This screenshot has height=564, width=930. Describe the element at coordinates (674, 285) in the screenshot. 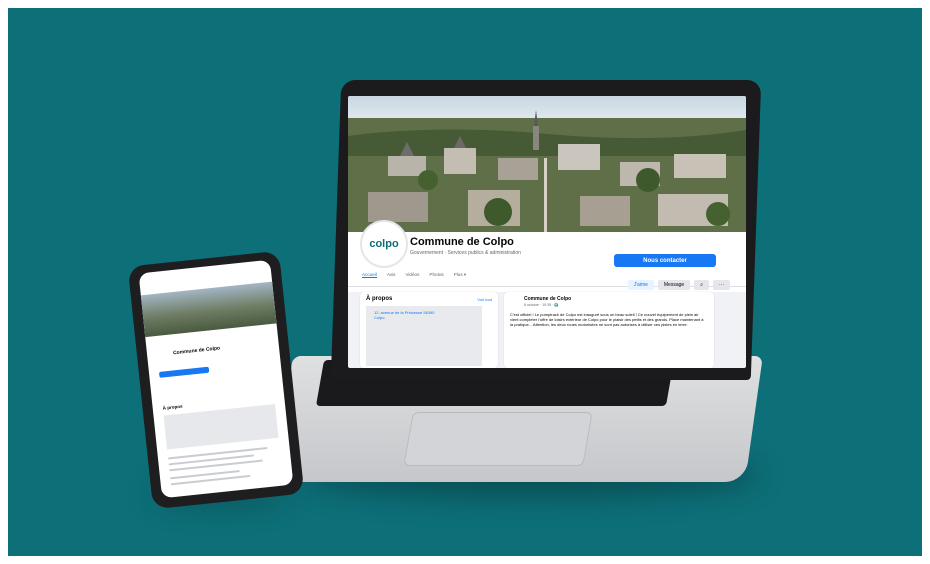

I see `message-button: Message` at that location.